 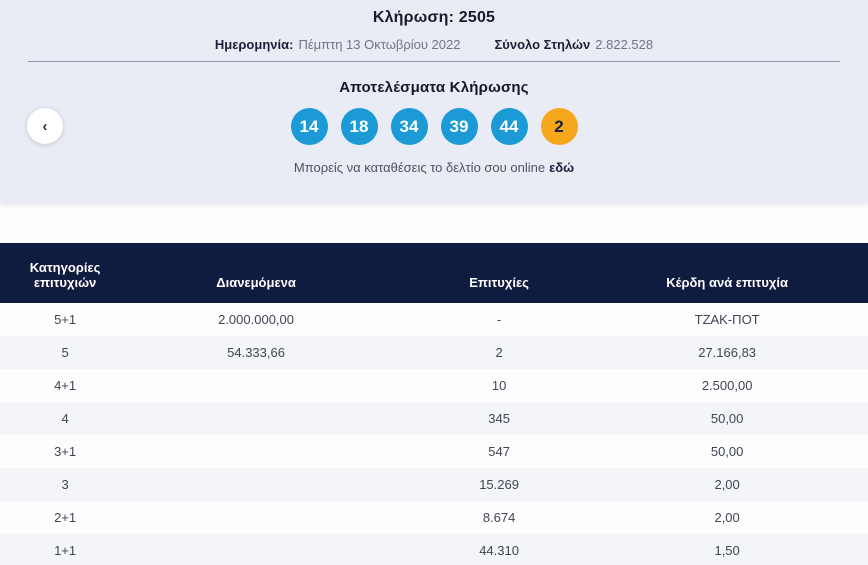 What do you see at coordinates (459, 126) in the screenshot?
I see `winning-number-ball: 39` at bounding box center [459, 126].